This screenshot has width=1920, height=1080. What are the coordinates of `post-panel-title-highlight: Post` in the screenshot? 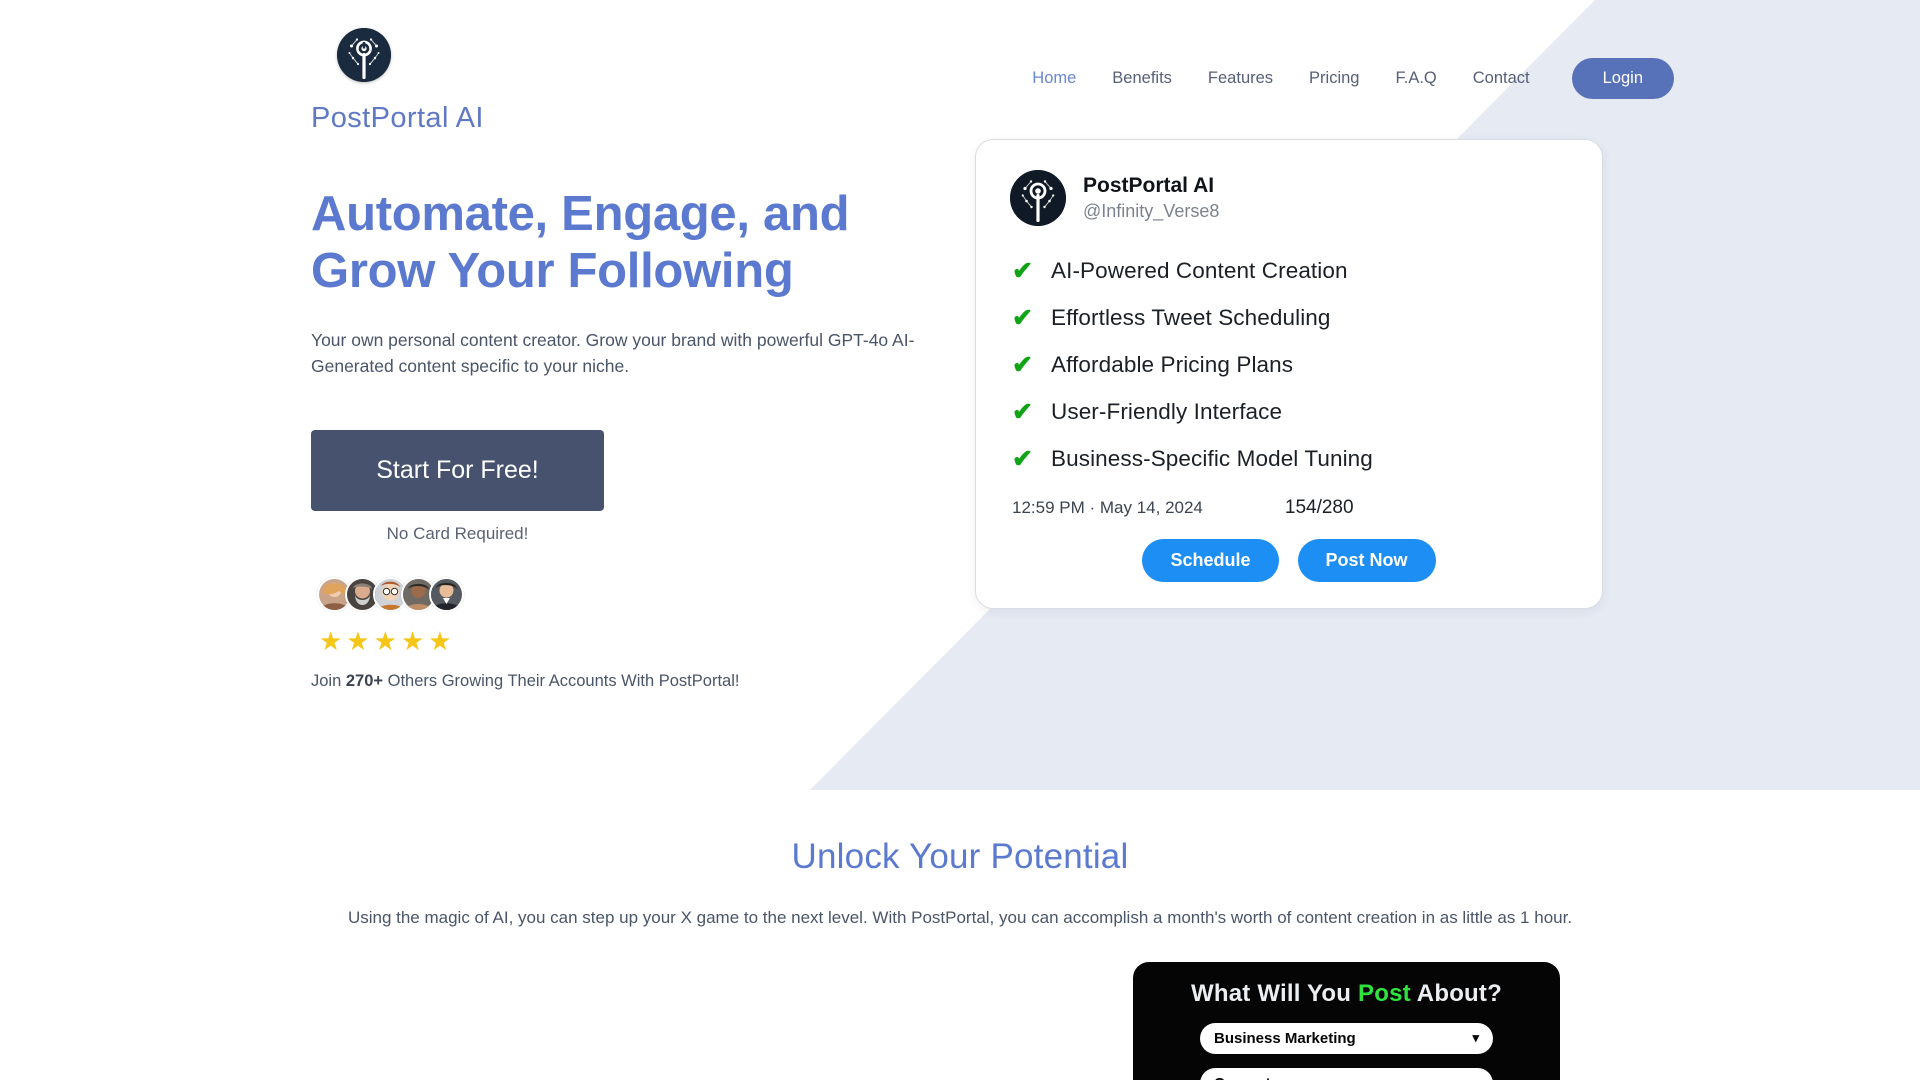 It's located at (1384, 993).